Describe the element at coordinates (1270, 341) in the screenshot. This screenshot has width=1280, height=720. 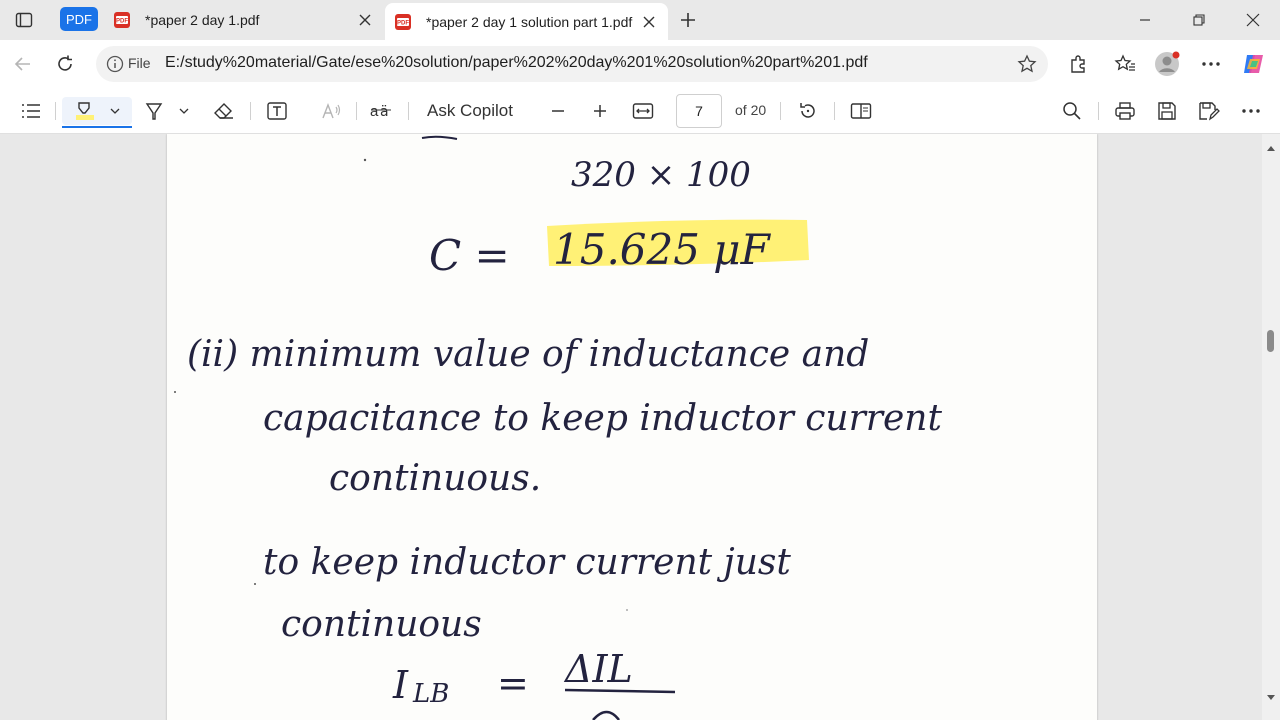
I see `scrollbar-thumb` at that location.